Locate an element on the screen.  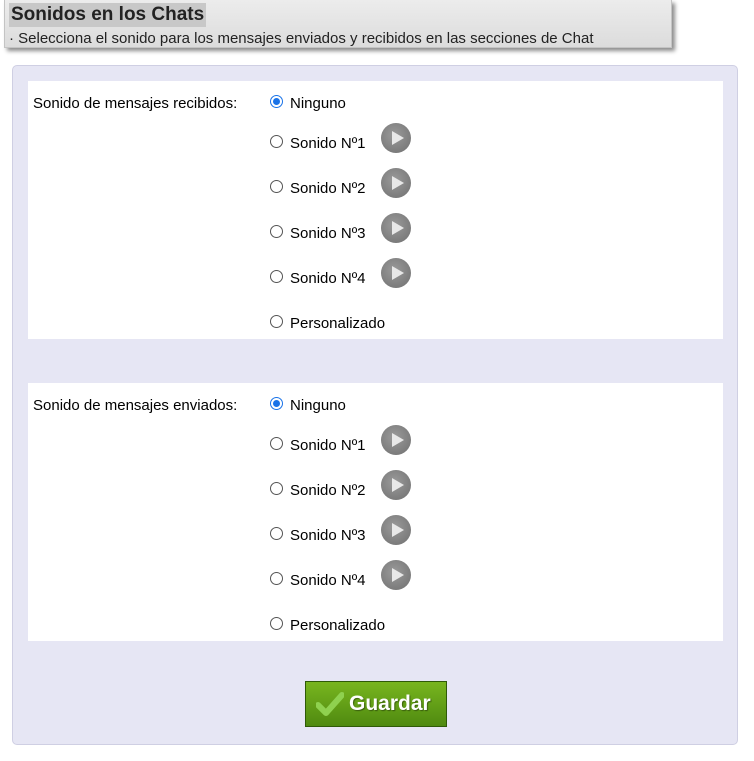
save-button: Guardar is located at coordinates (376, 704).